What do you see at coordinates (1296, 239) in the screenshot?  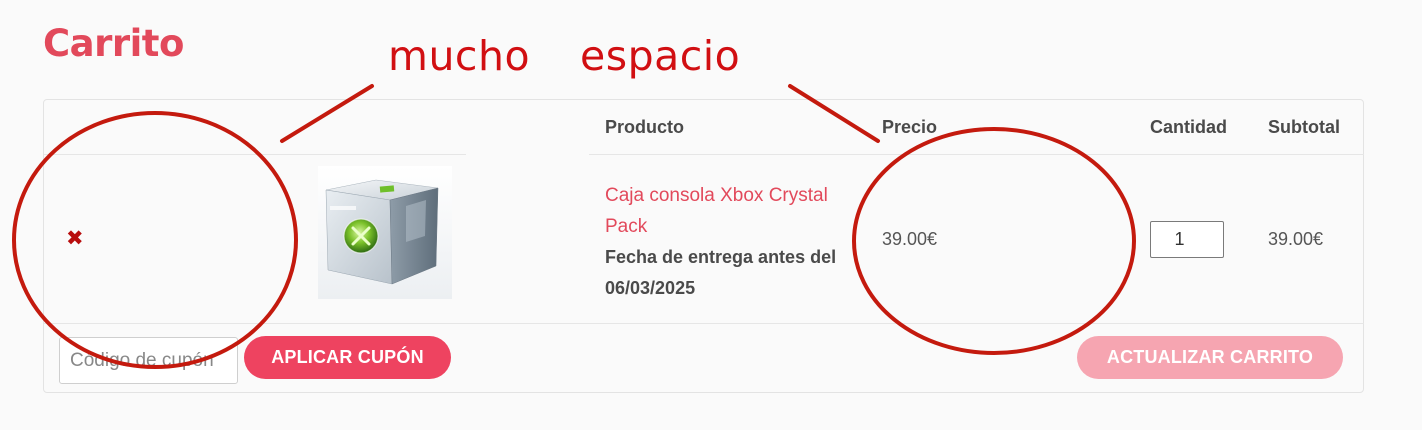 I see `product-subtotal: 39.00€` at bounding box center [1296, 239].